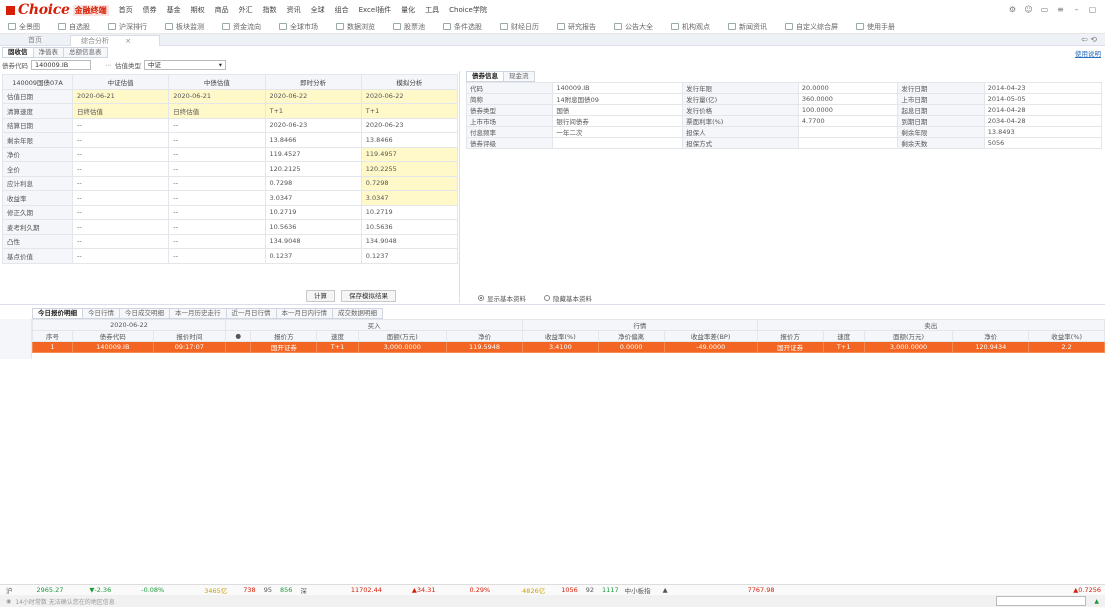  I want to click on toolbar-item: 自定义综合屏, so click(811, 27).